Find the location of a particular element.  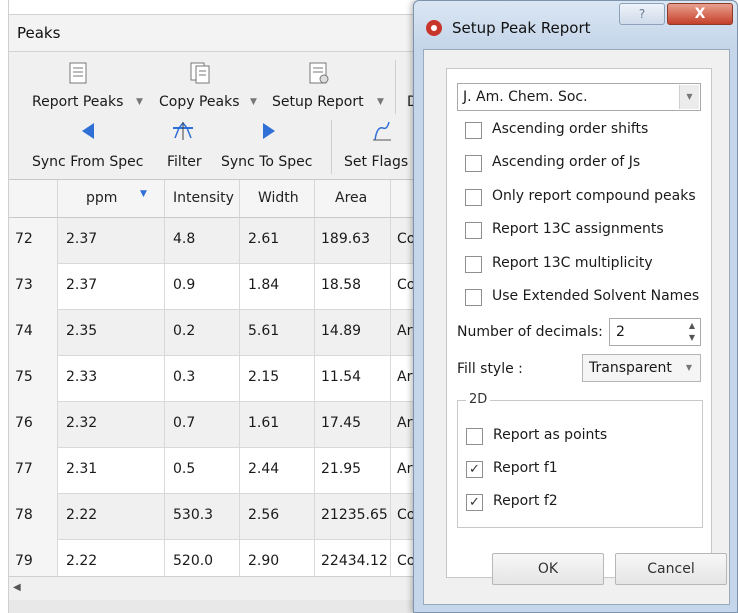

column-header-intensity: Intensity is located at coordinates (202, 199).